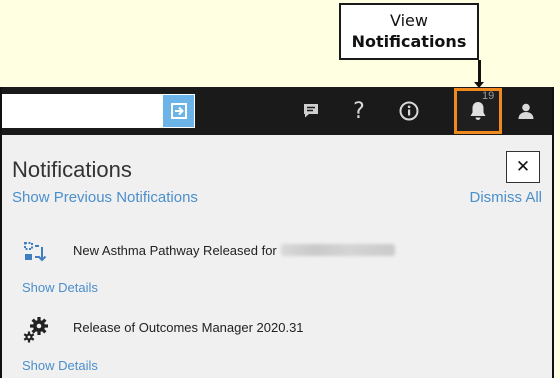 The image size is (560, 378). I want to click on callout-line-1: View, so click(409, 20).